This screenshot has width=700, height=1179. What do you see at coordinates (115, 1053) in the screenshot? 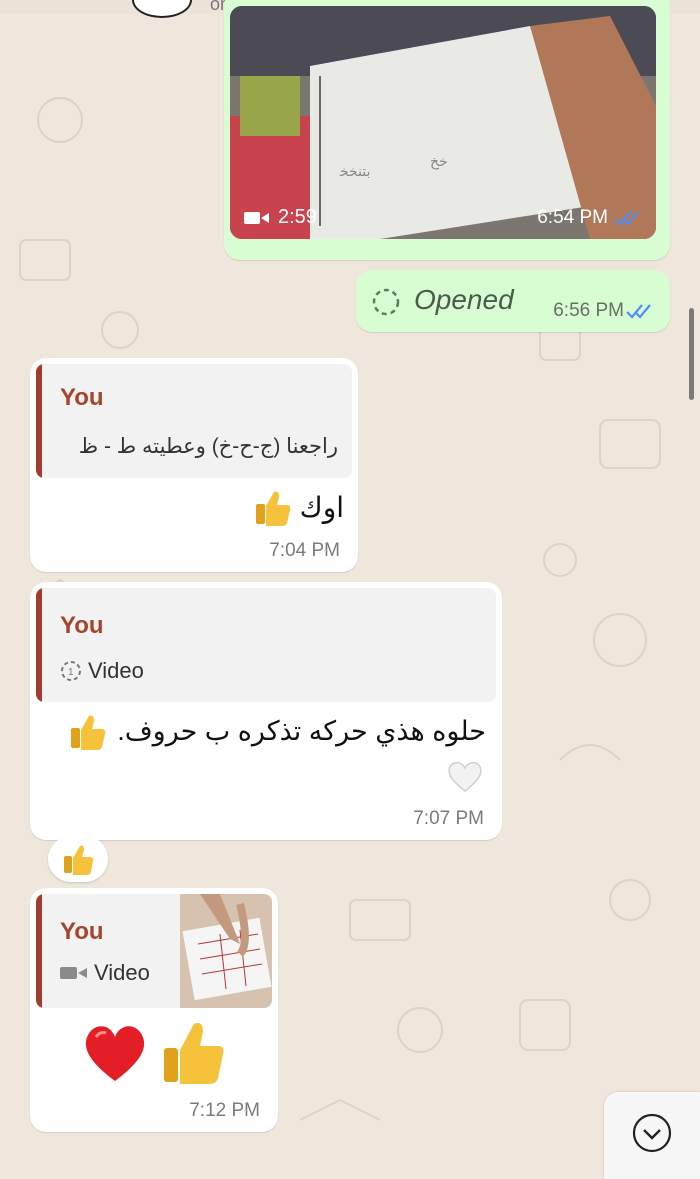
I see `heart-icon` at bounding box center [115, 1053].